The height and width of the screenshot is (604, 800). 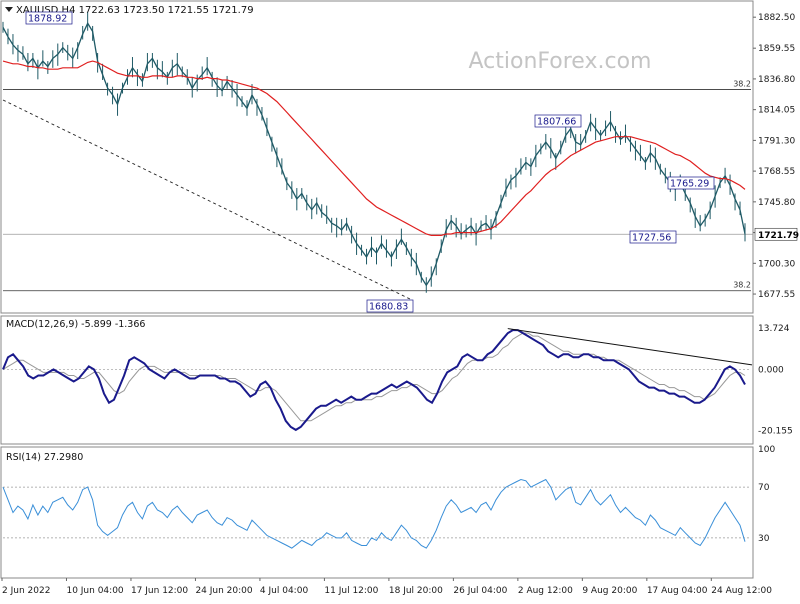 What do you see at coordinates (776, 295) in the screenshot?
I see `price-y-tick-label: 1677.55` at bounding box center [776, 295].